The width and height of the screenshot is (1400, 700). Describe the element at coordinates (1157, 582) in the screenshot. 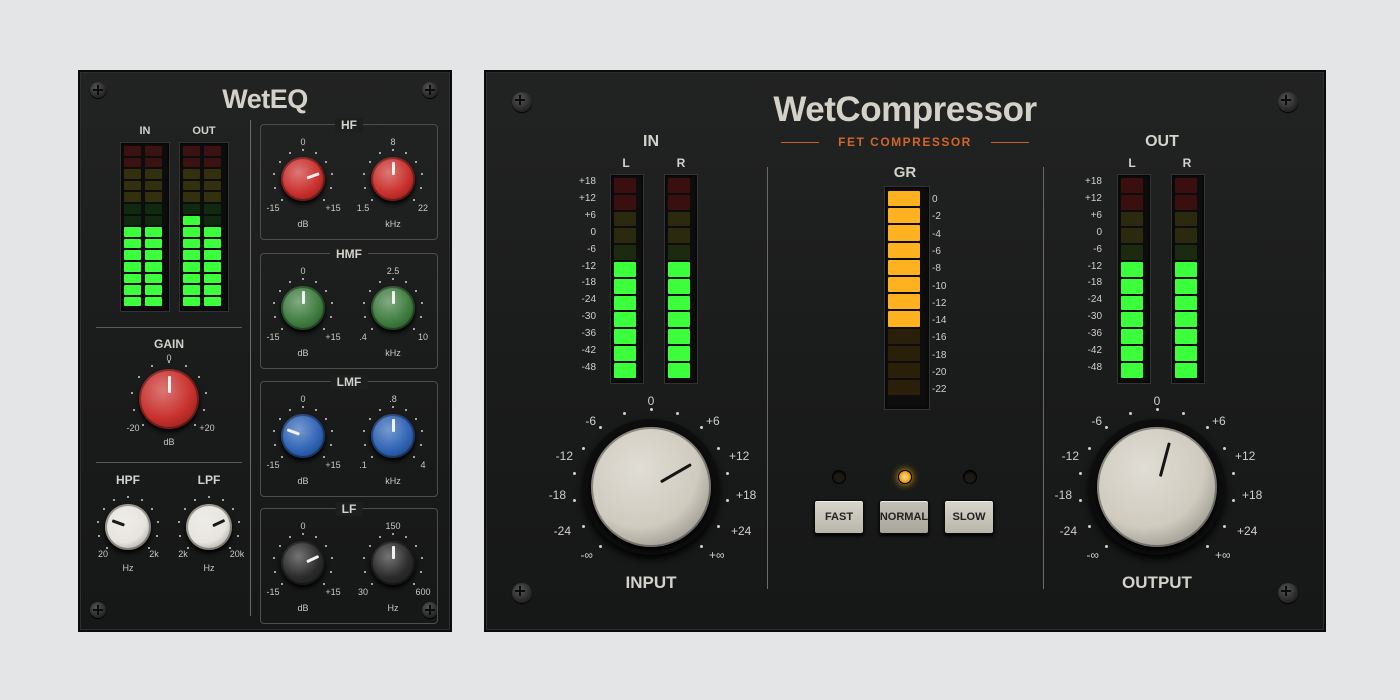

I see `output-label: OUTPUT` at that location.